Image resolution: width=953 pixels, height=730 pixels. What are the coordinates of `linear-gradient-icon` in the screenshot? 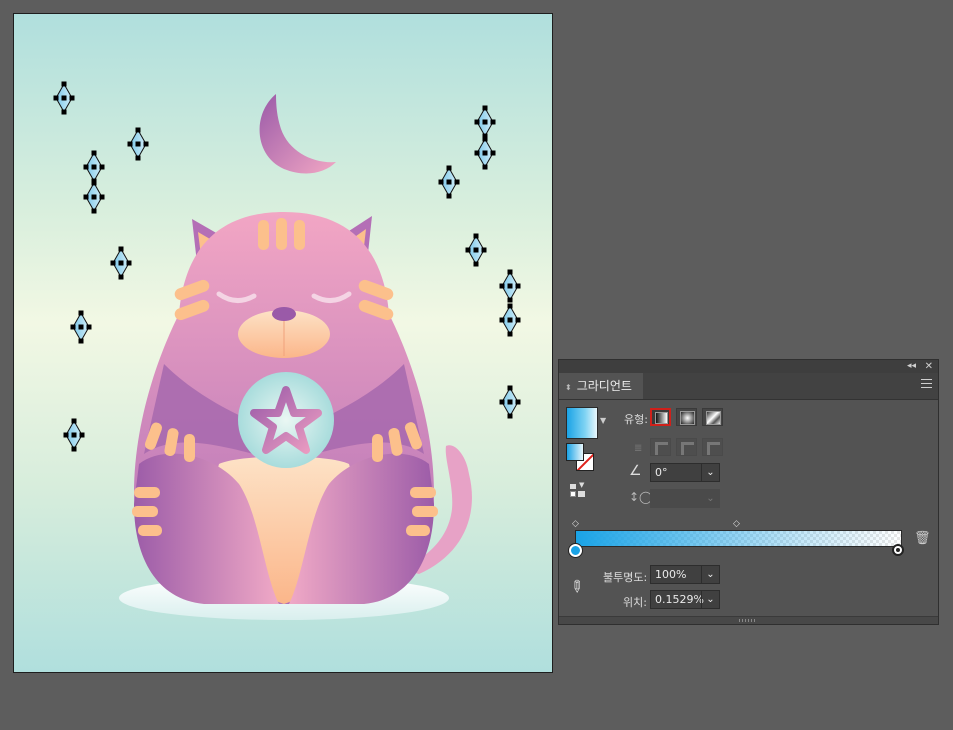 It's located at (660, 417).